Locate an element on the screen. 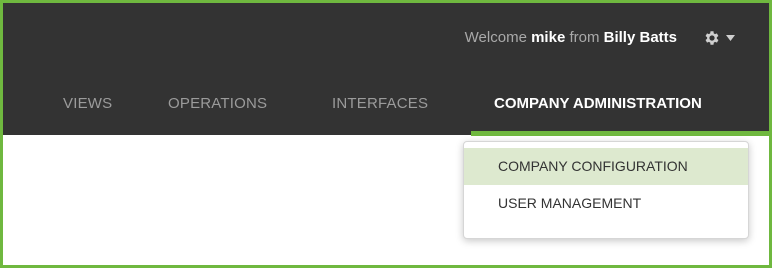 This screenshot has height=268, width=772. active-tab-indicator is located at coordinates (620, 133).